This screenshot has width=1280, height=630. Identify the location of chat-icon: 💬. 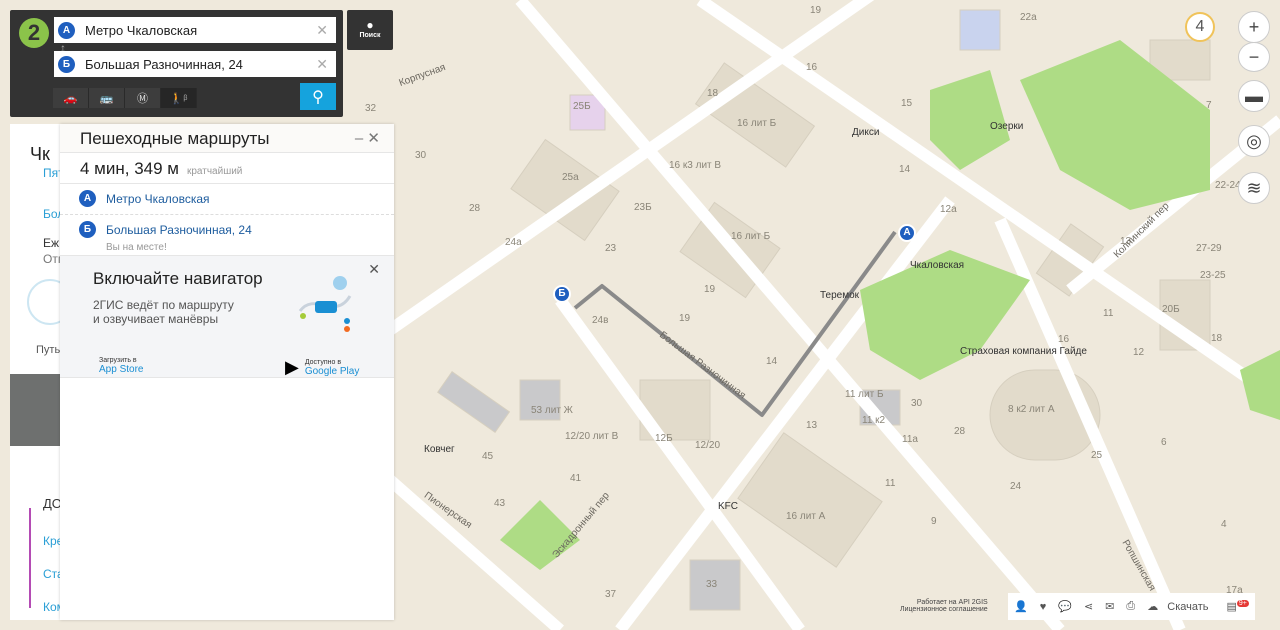
(1065, 606).